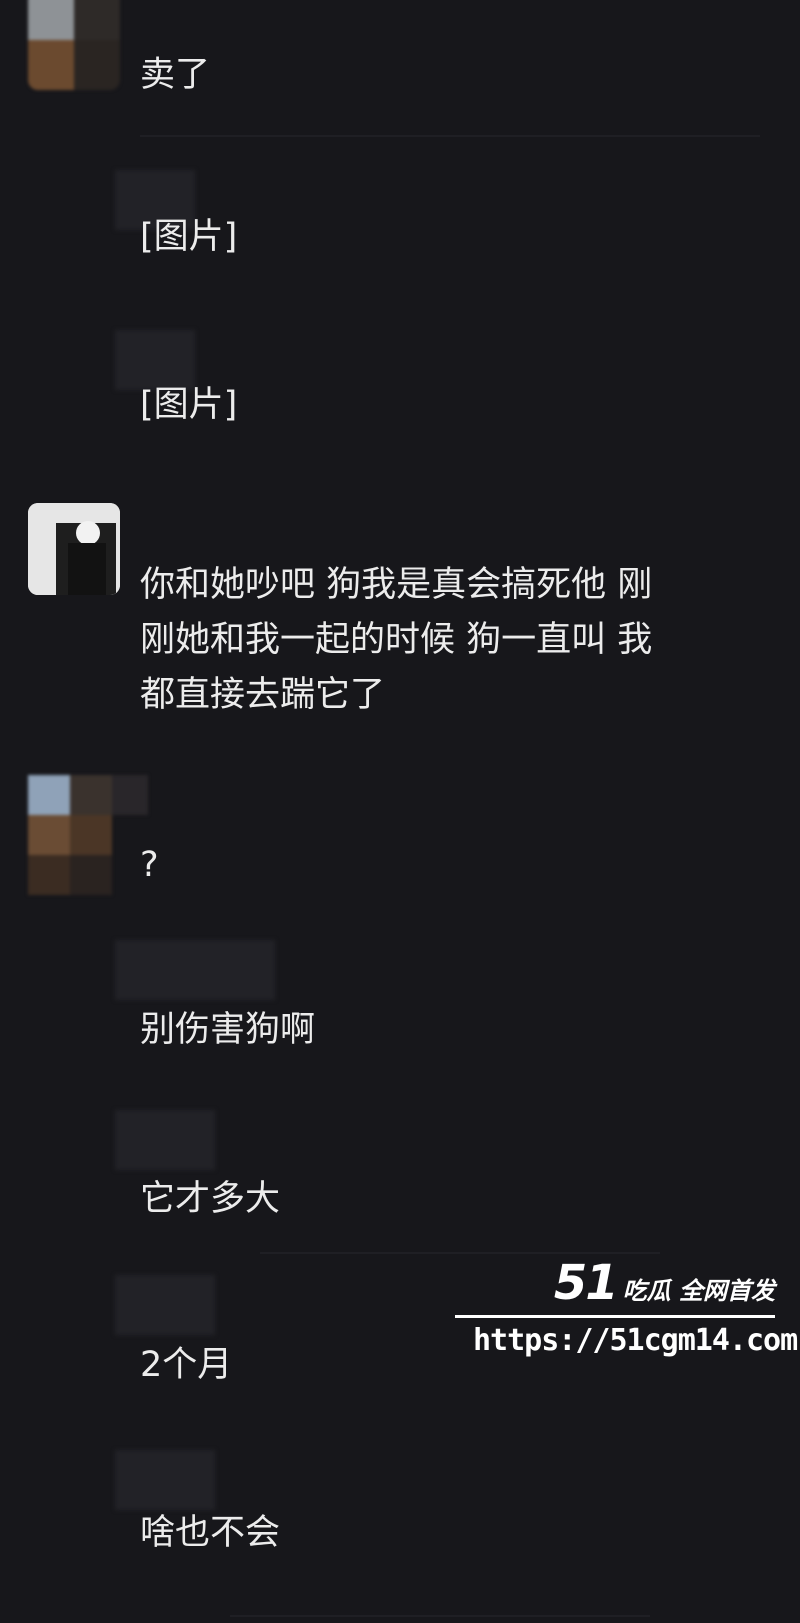 The width and height of the screenshot is (800, 1623). What do you see at coordinates (210, 1199) in the screenshot?
I see `message-text: 它才多大` at bounding box center [210, 1199].